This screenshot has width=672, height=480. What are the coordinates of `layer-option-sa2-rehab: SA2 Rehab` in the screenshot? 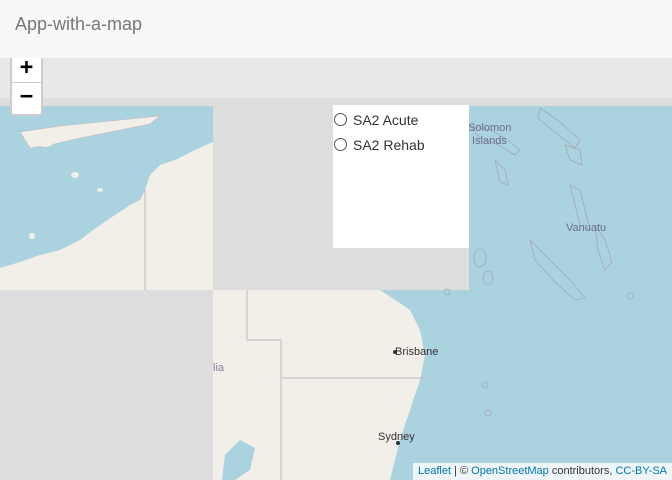 It's located at (401, 144).